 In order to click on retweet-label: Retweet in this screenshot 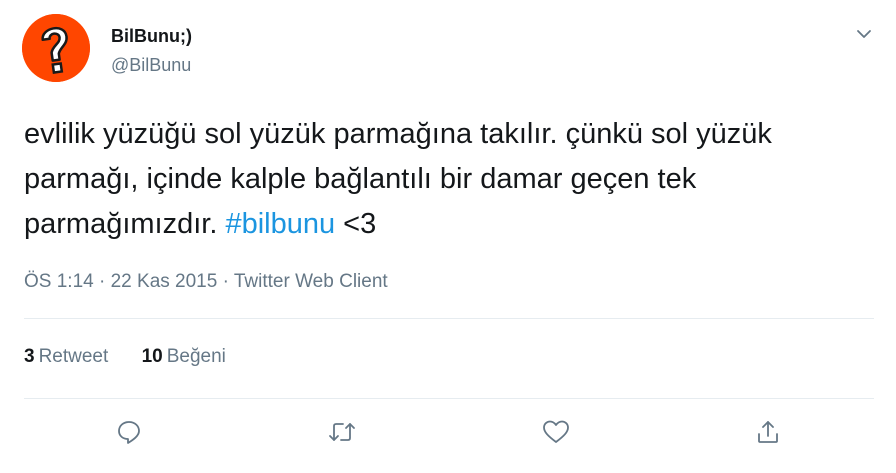, I will do `click(73, 356)`.